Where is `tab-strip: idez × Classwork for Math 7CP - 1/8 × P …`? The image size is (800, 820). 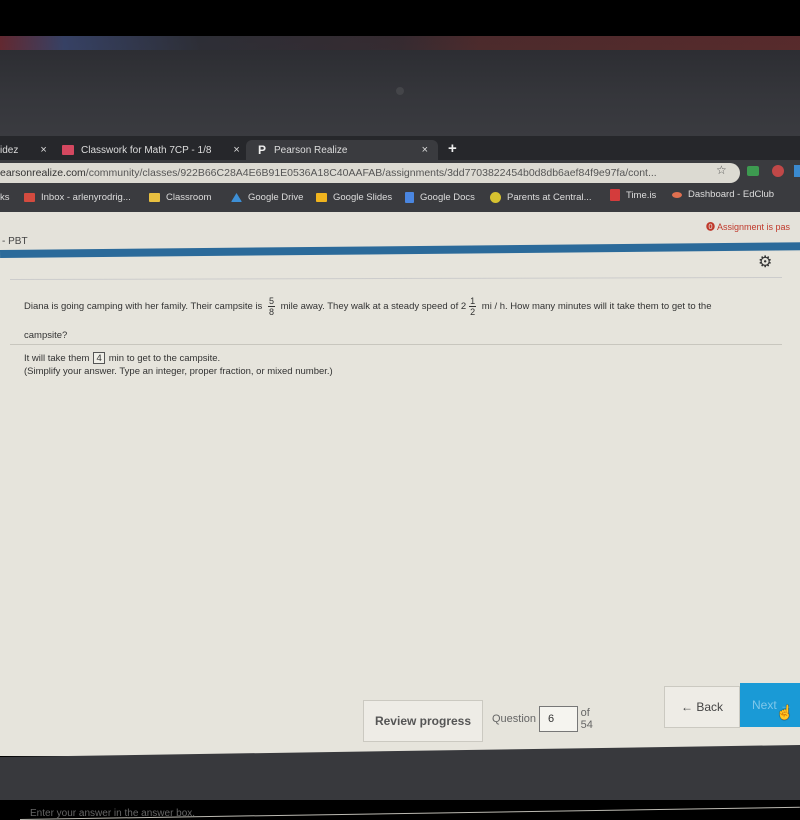
tab-strip: idez × Classwork for Math 7CP - 1/8 × P … is located at coordinates (400, 148).